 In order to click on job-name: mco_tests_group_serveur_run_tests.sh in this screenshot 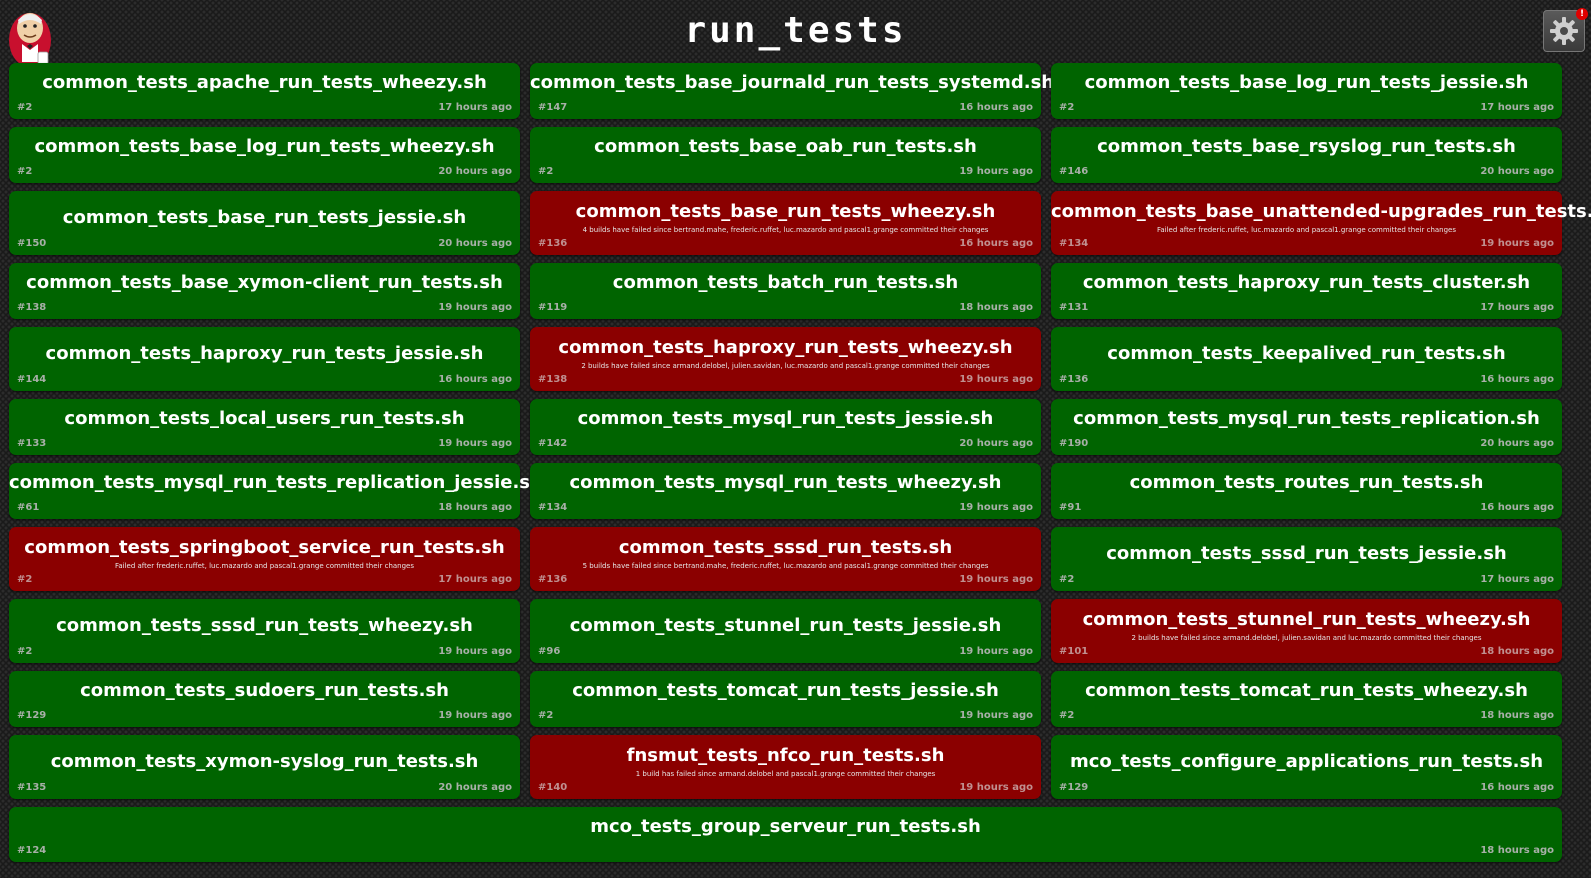, I will do `click(785, 826)`.